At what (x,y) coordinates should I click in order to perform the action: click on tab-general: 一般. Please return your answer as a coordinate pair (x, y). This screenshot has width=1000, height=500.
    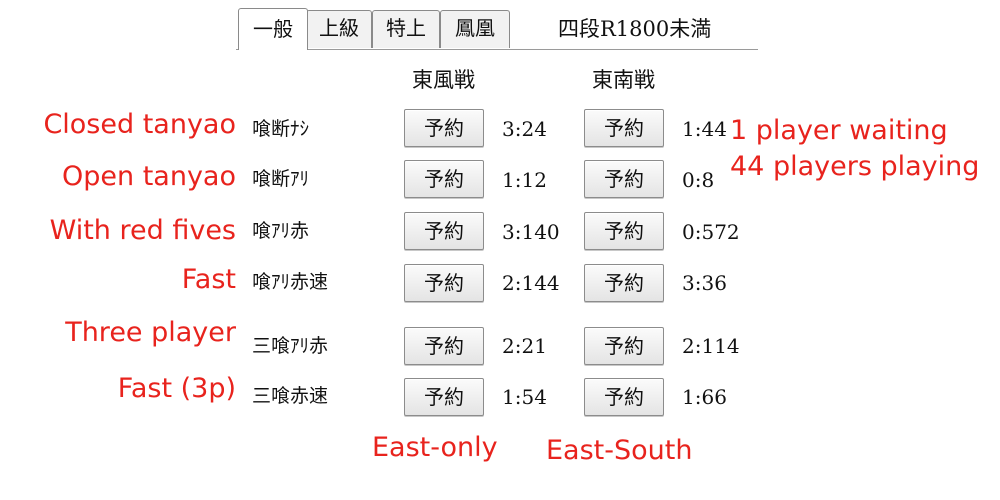
    Looking at the image, I should click on (273, 29).